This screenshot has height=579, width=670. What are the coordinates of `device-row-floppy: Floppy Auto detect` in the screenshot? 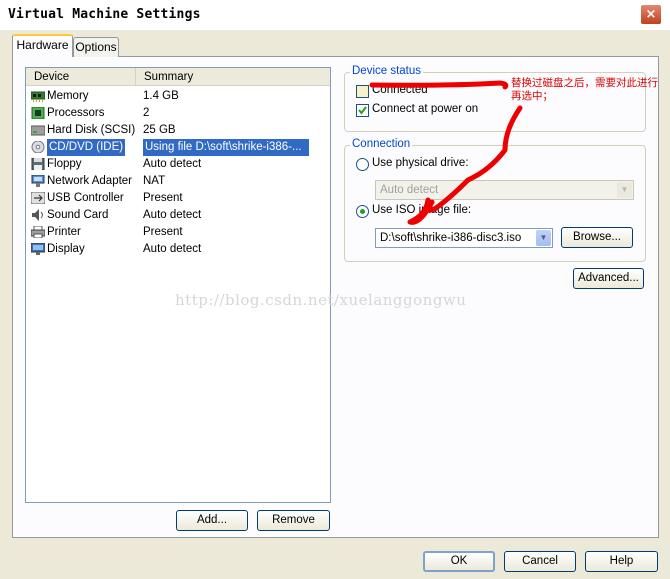 It's located at (179, 164).